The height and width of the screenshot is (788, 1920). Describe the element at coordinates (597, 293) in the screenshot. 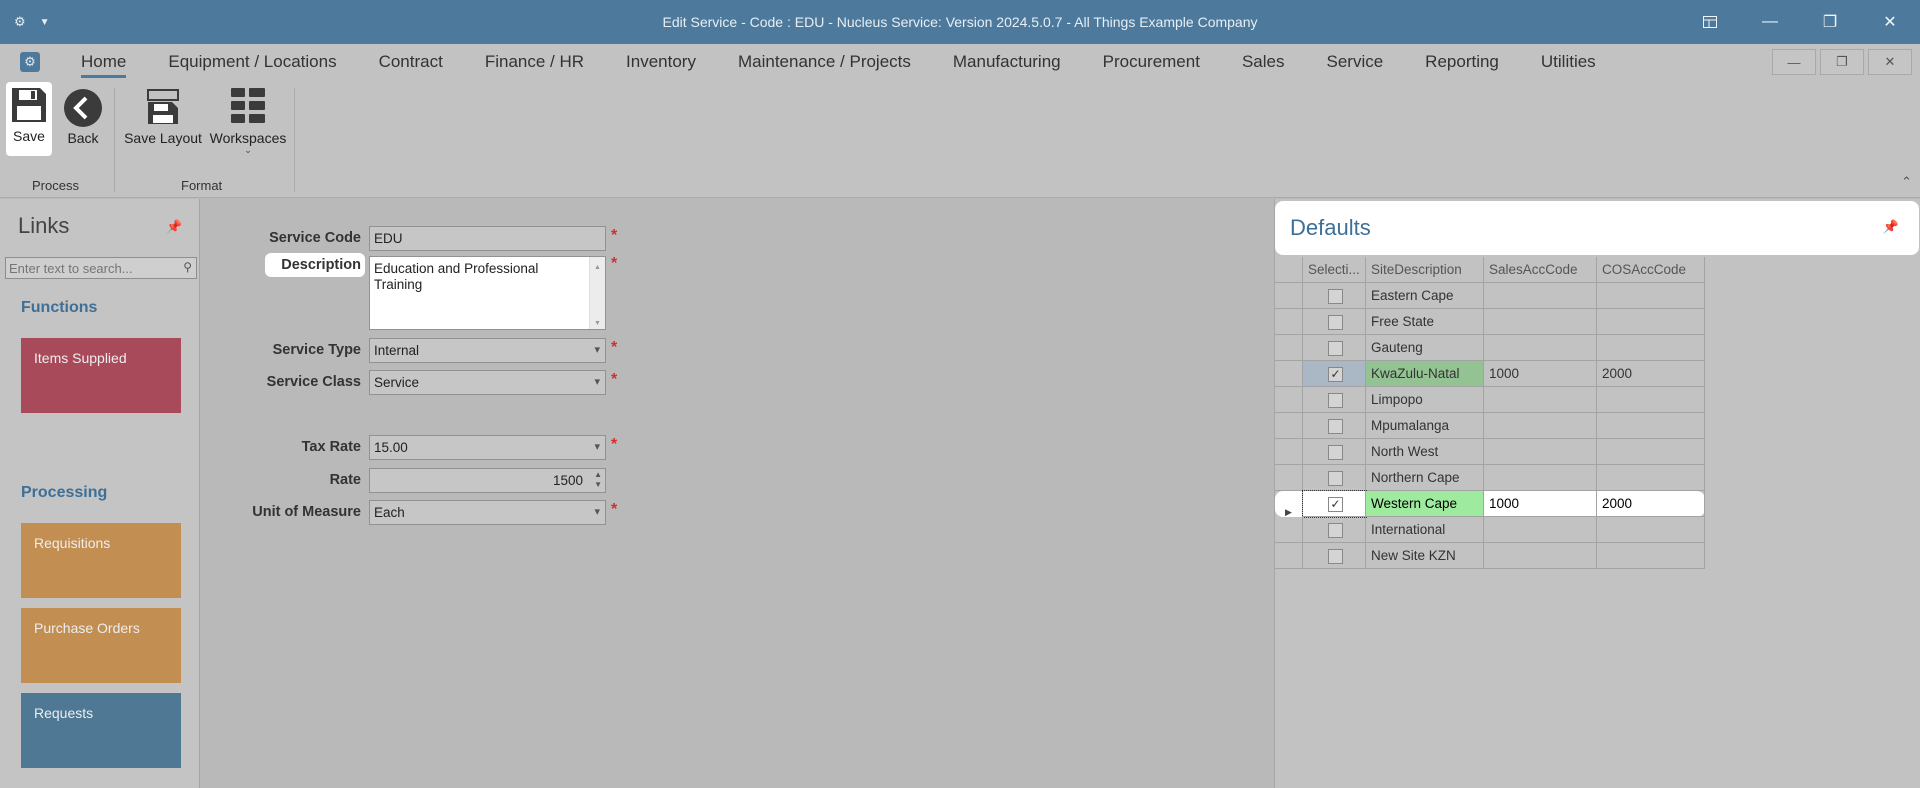

I see `description-scrollbar: ▲ ▼` at that location.